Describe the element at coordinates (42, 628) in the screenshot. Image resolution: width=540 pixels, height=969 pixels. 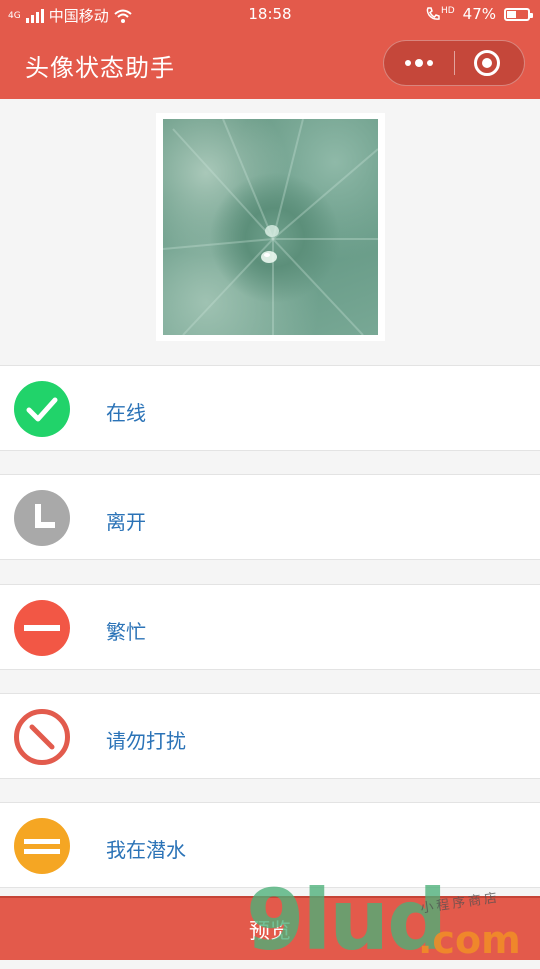
I see `minus-icon` at that location.